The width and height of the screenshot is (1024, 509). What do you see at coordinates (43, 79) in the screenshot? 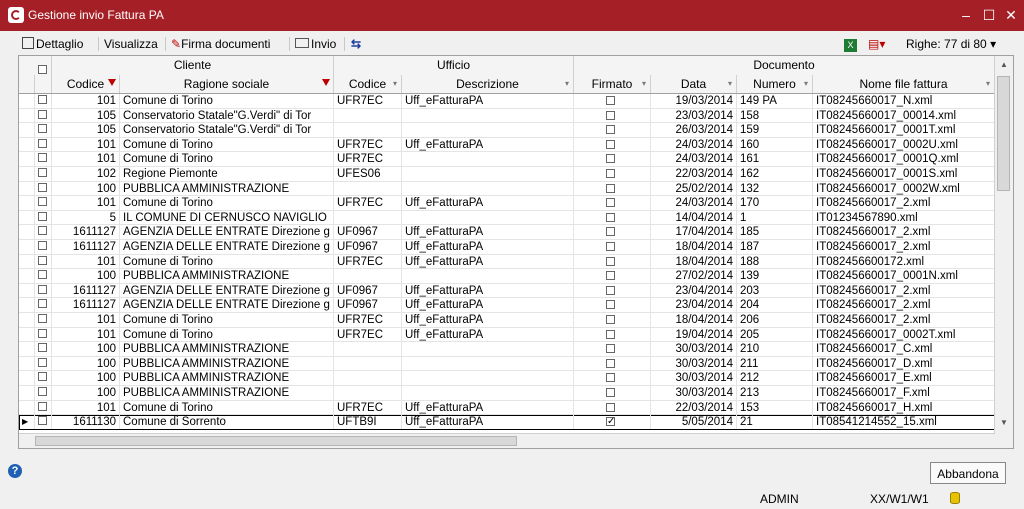
I see `select-all-checkbox` at bounding box center [43, 79].